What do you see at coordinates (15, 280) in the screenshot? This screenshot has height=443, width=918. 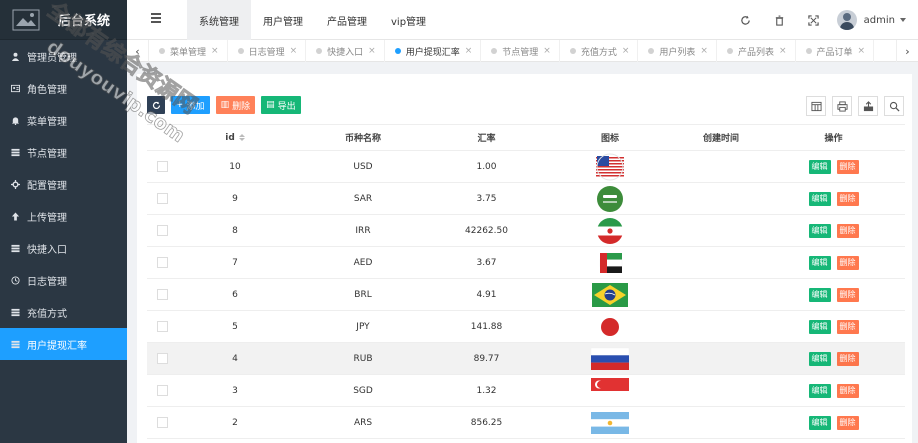 I see `clock-icon` at bounding box center [15, 280].